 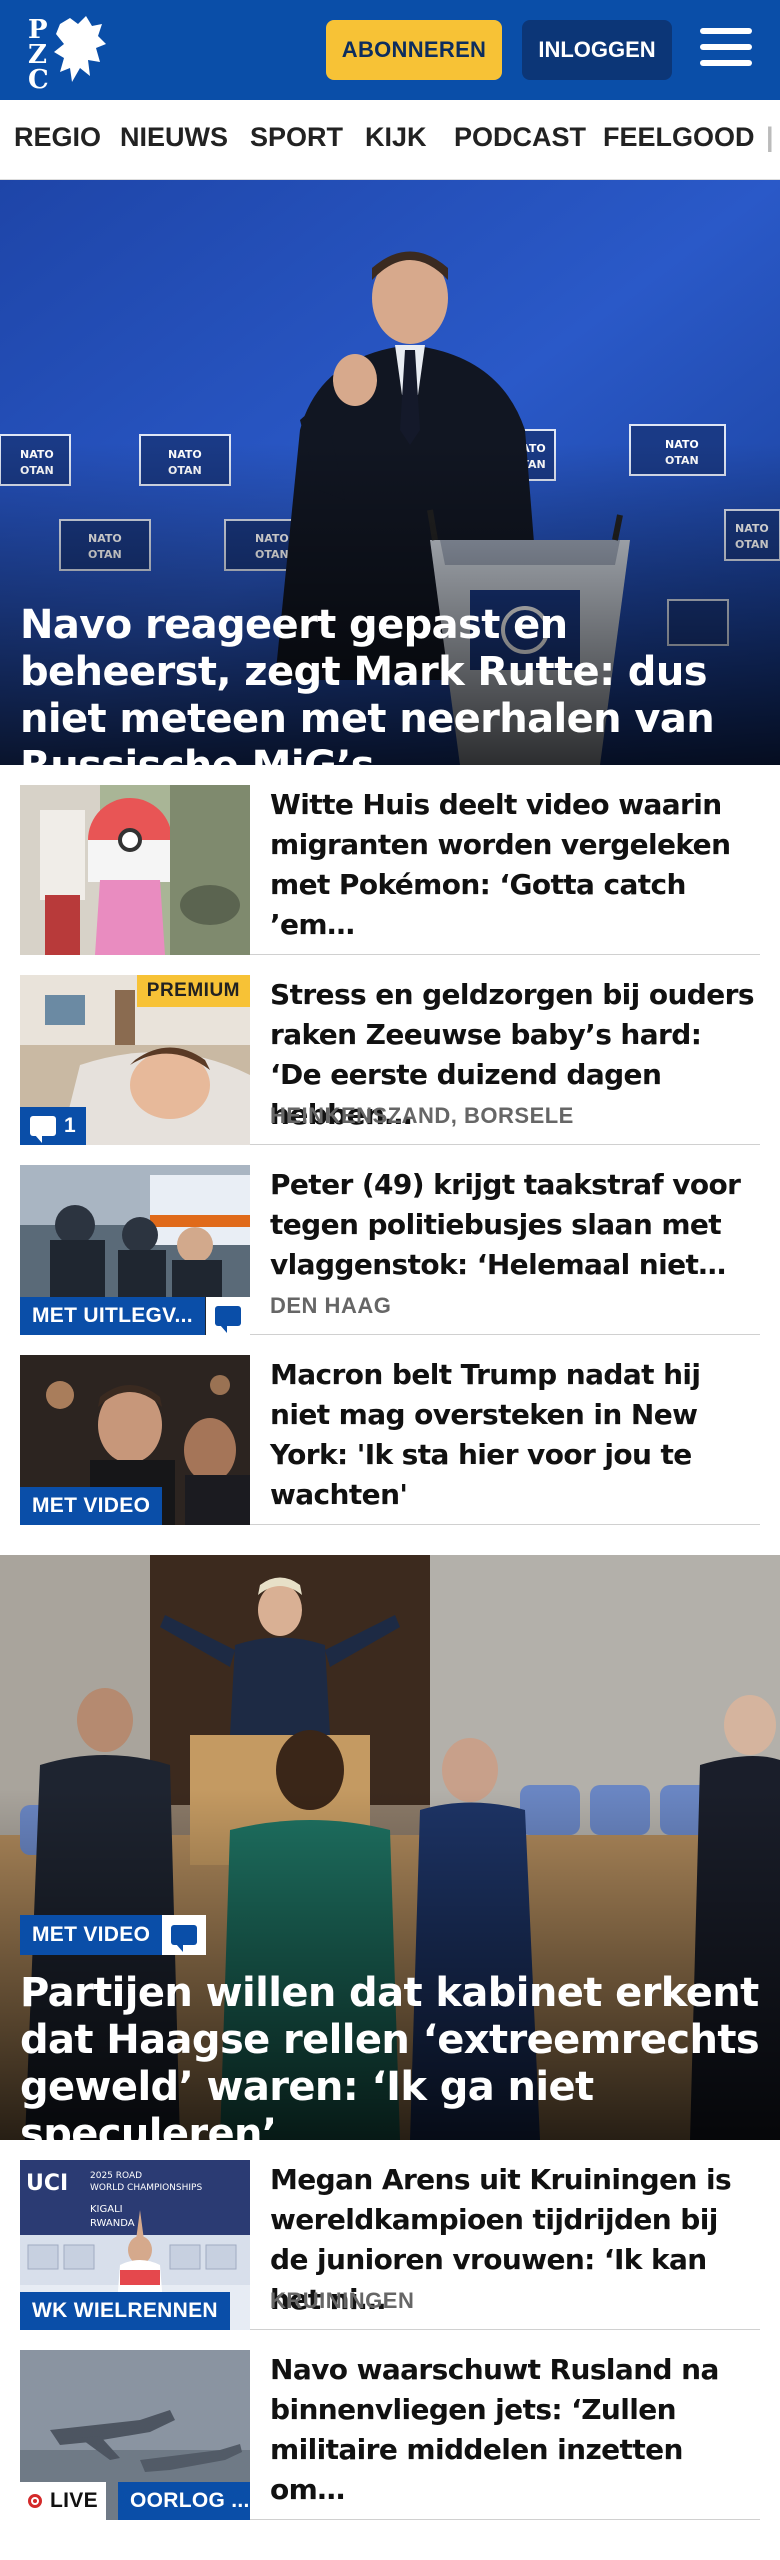 What do you see at coordinates (35, 2501) in the screenshot?
I see `live-dot-icon` at bounding box center [35, 2501].